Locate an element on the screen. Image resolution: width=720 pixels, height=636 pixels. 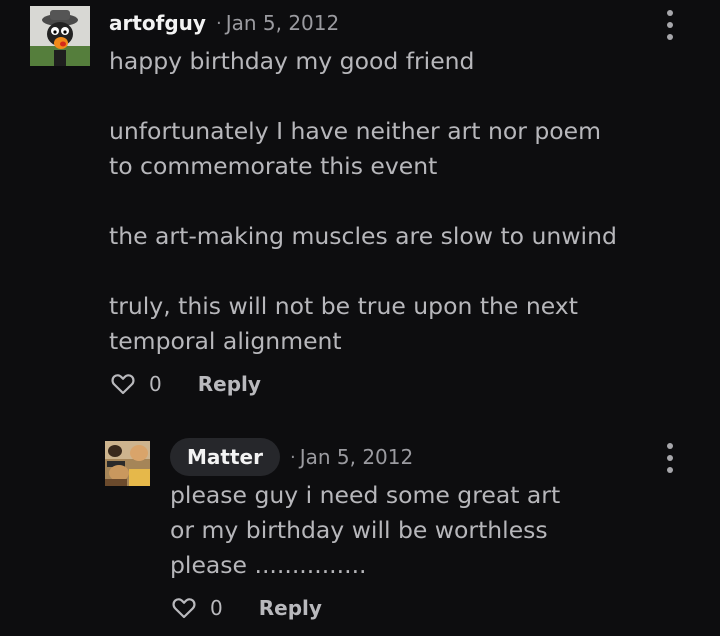
comment-meta: artofguy · Jan 5, 2012 is located at coordinates (224, 23).